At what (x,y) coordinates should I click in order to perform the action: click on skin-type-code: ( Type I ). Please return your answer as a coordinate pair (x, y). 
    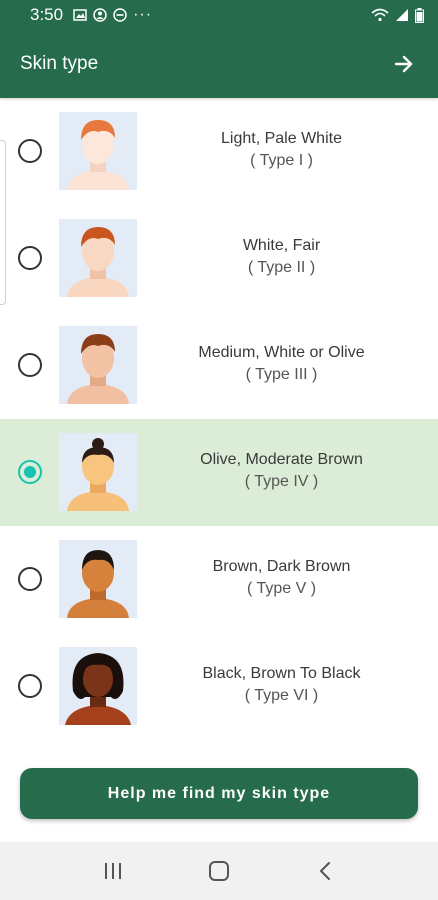
    Looking at the image, I should click on (281, 160).